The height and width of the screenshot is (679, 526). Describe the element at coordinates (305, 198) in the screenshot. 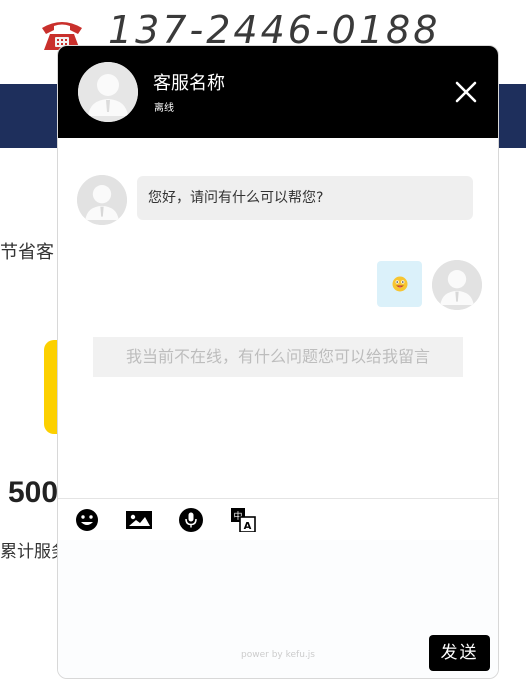

I see `agent-message-bubble: 您好，请问有什么可以帮您?` at that location.